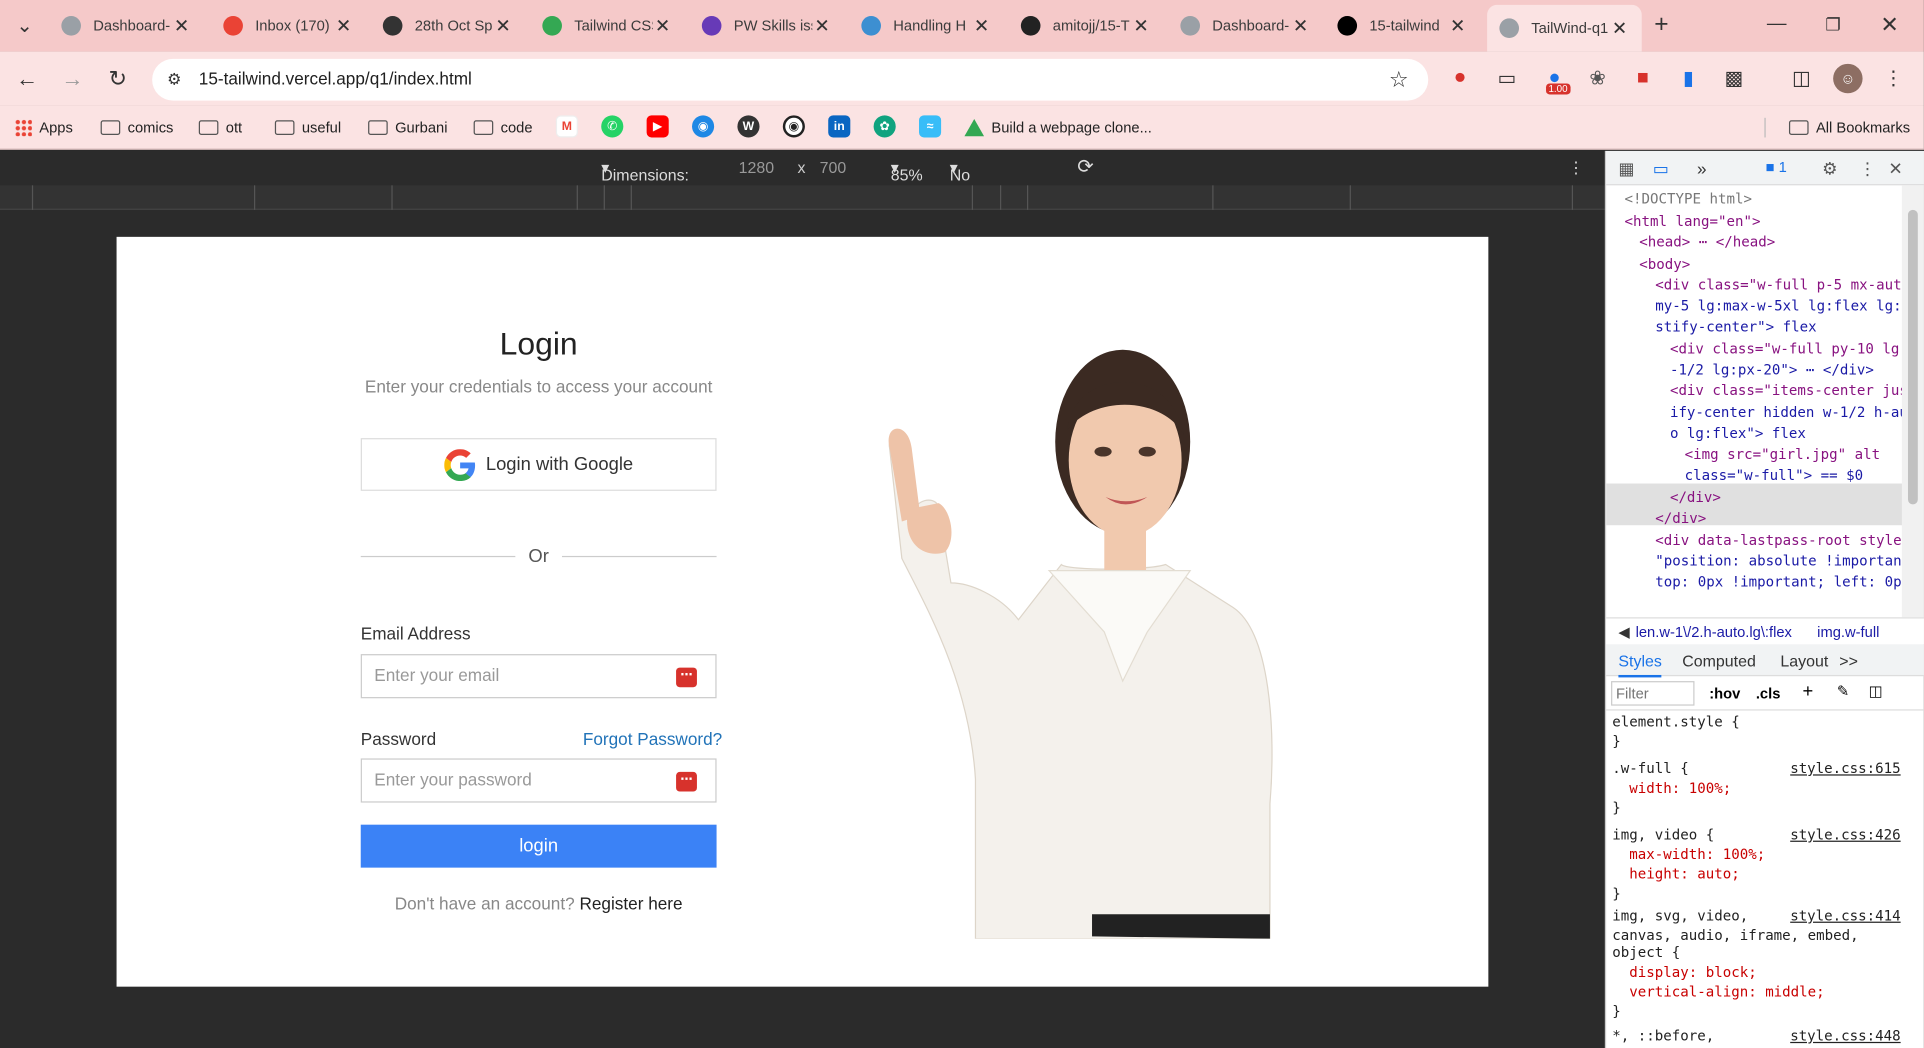  I want to click on bookmark-folder-code: code, so click(503, 127).